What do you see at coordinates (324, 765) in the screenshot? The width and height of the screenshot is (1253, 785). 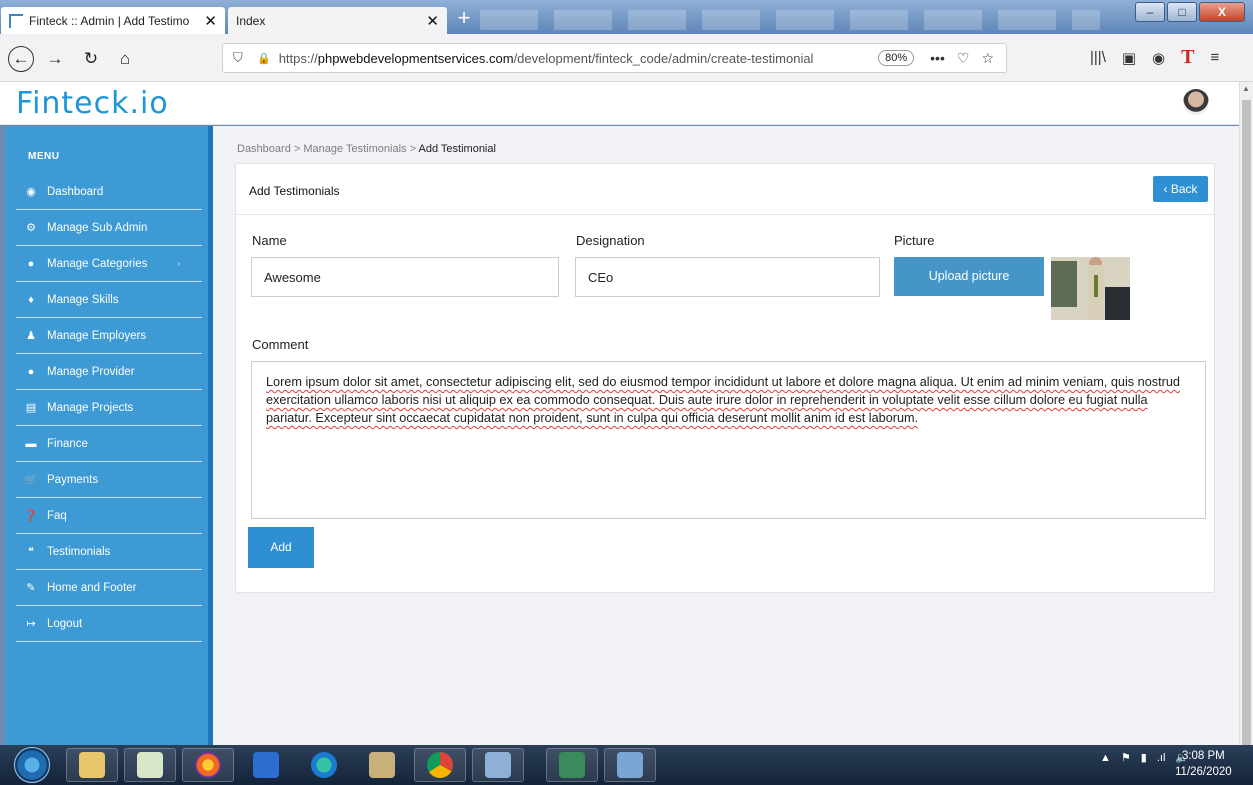 I see `edge-icon` at bounding box center [324, 765].